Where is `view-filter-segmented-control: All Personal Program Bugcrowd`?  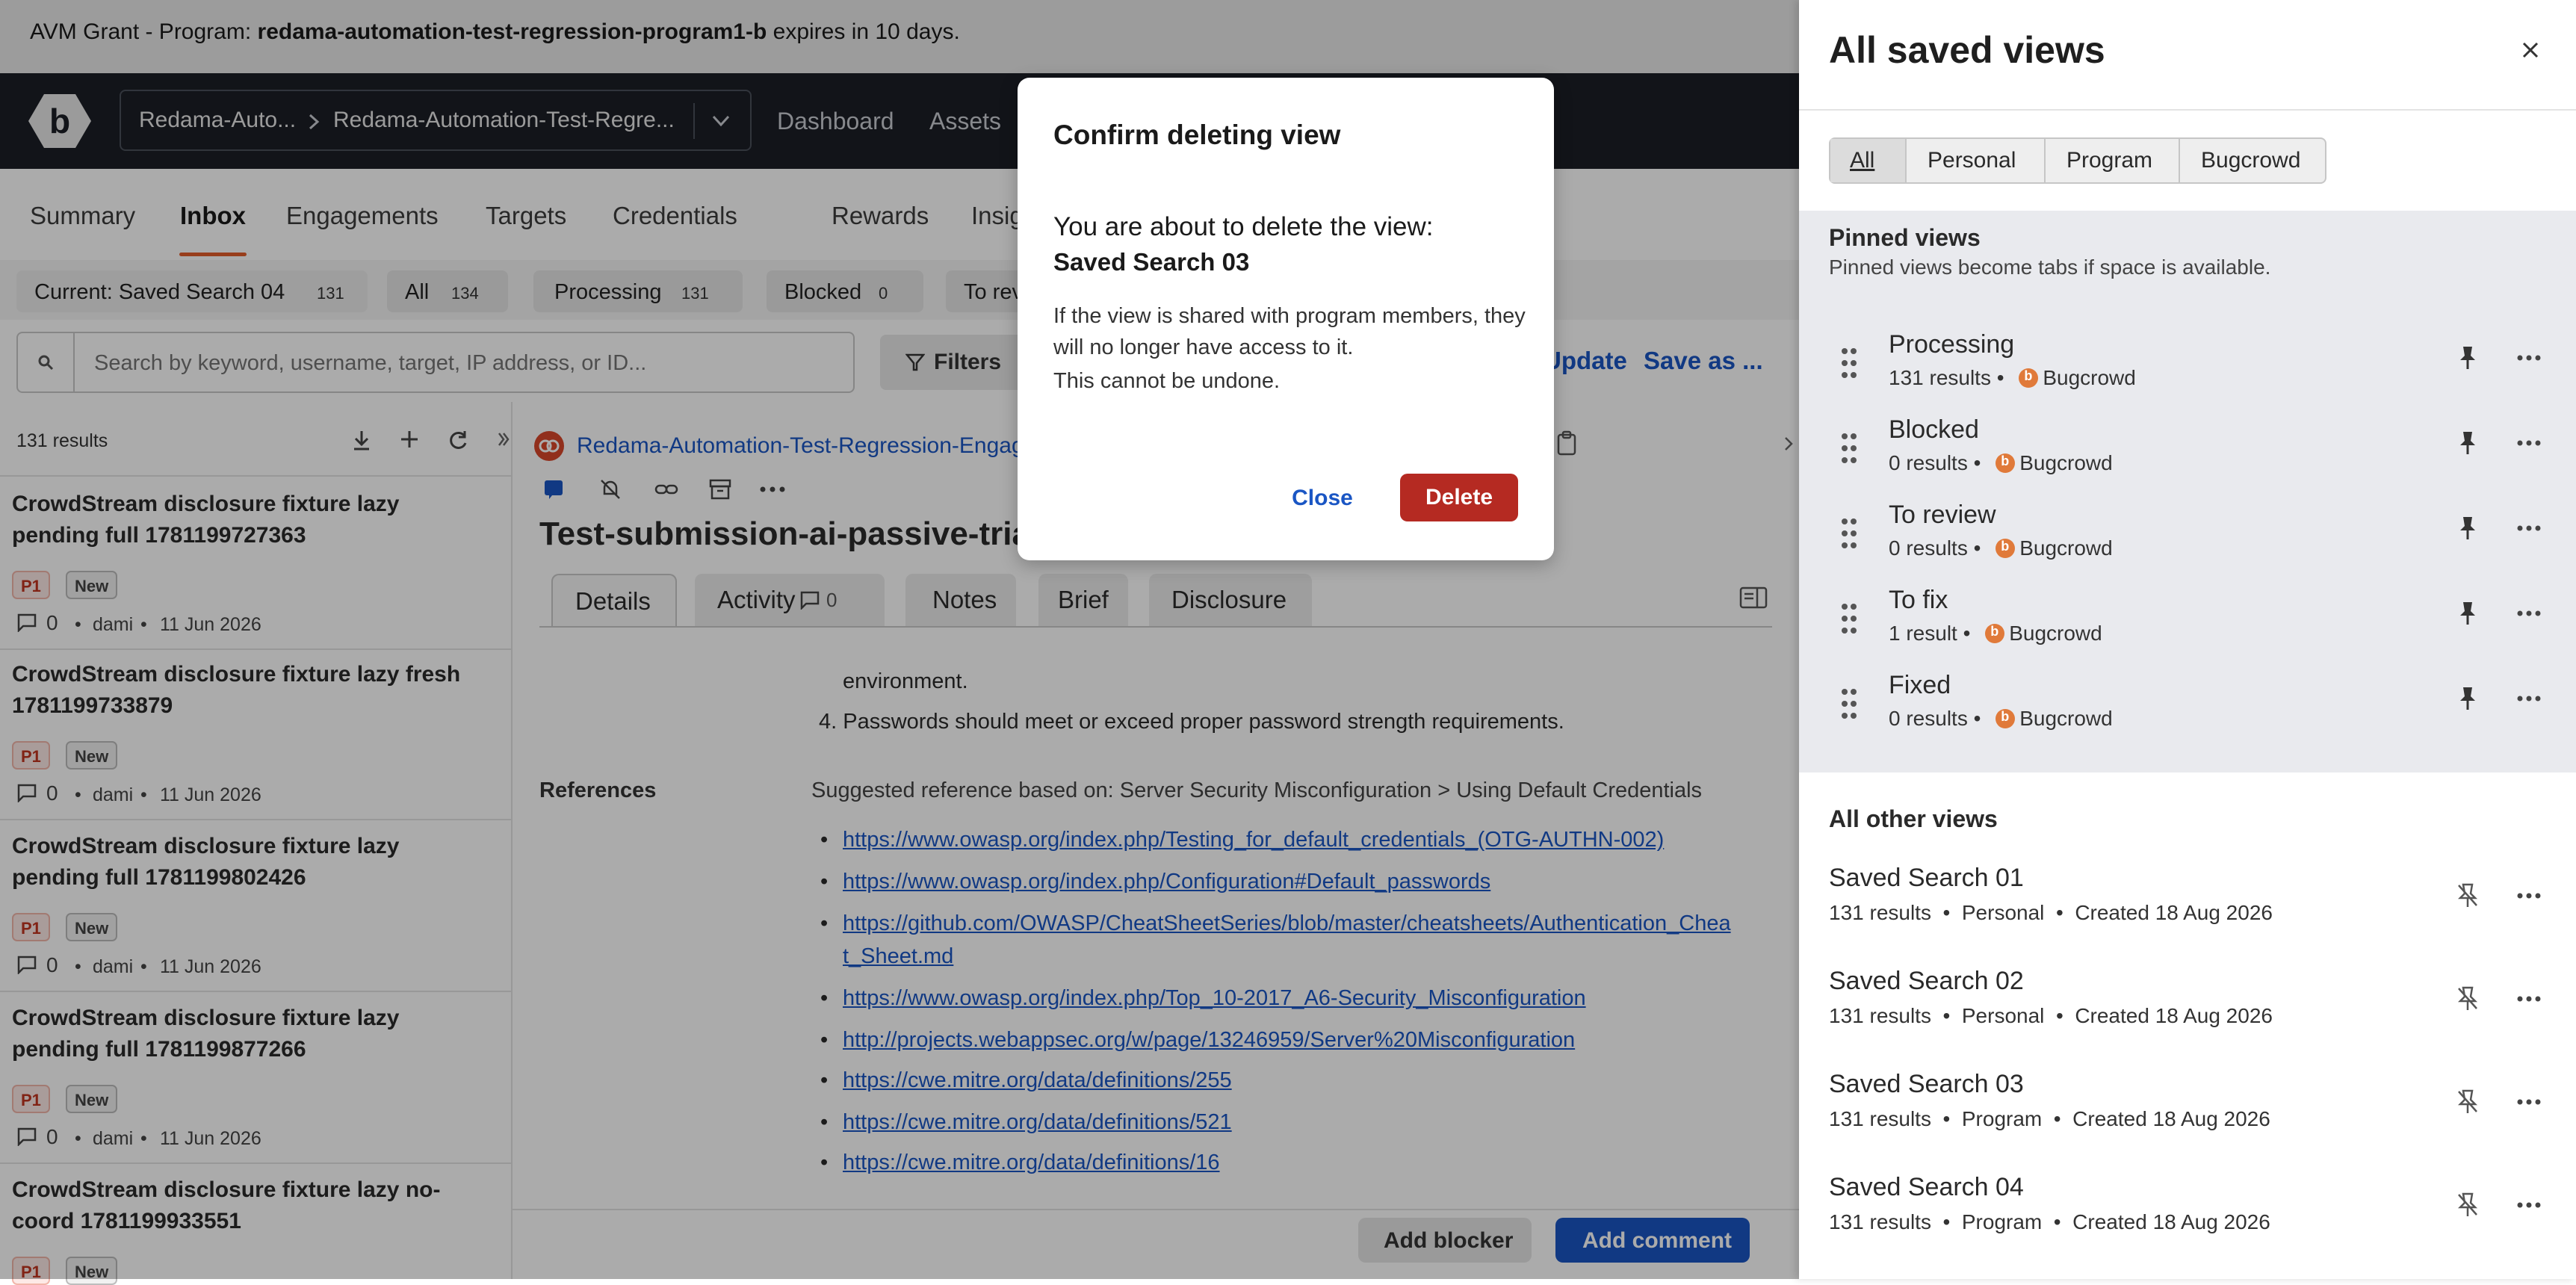
view-filter-segmented-control: All Personal Program Bugcrowd is located at coordinates (2077, 160).